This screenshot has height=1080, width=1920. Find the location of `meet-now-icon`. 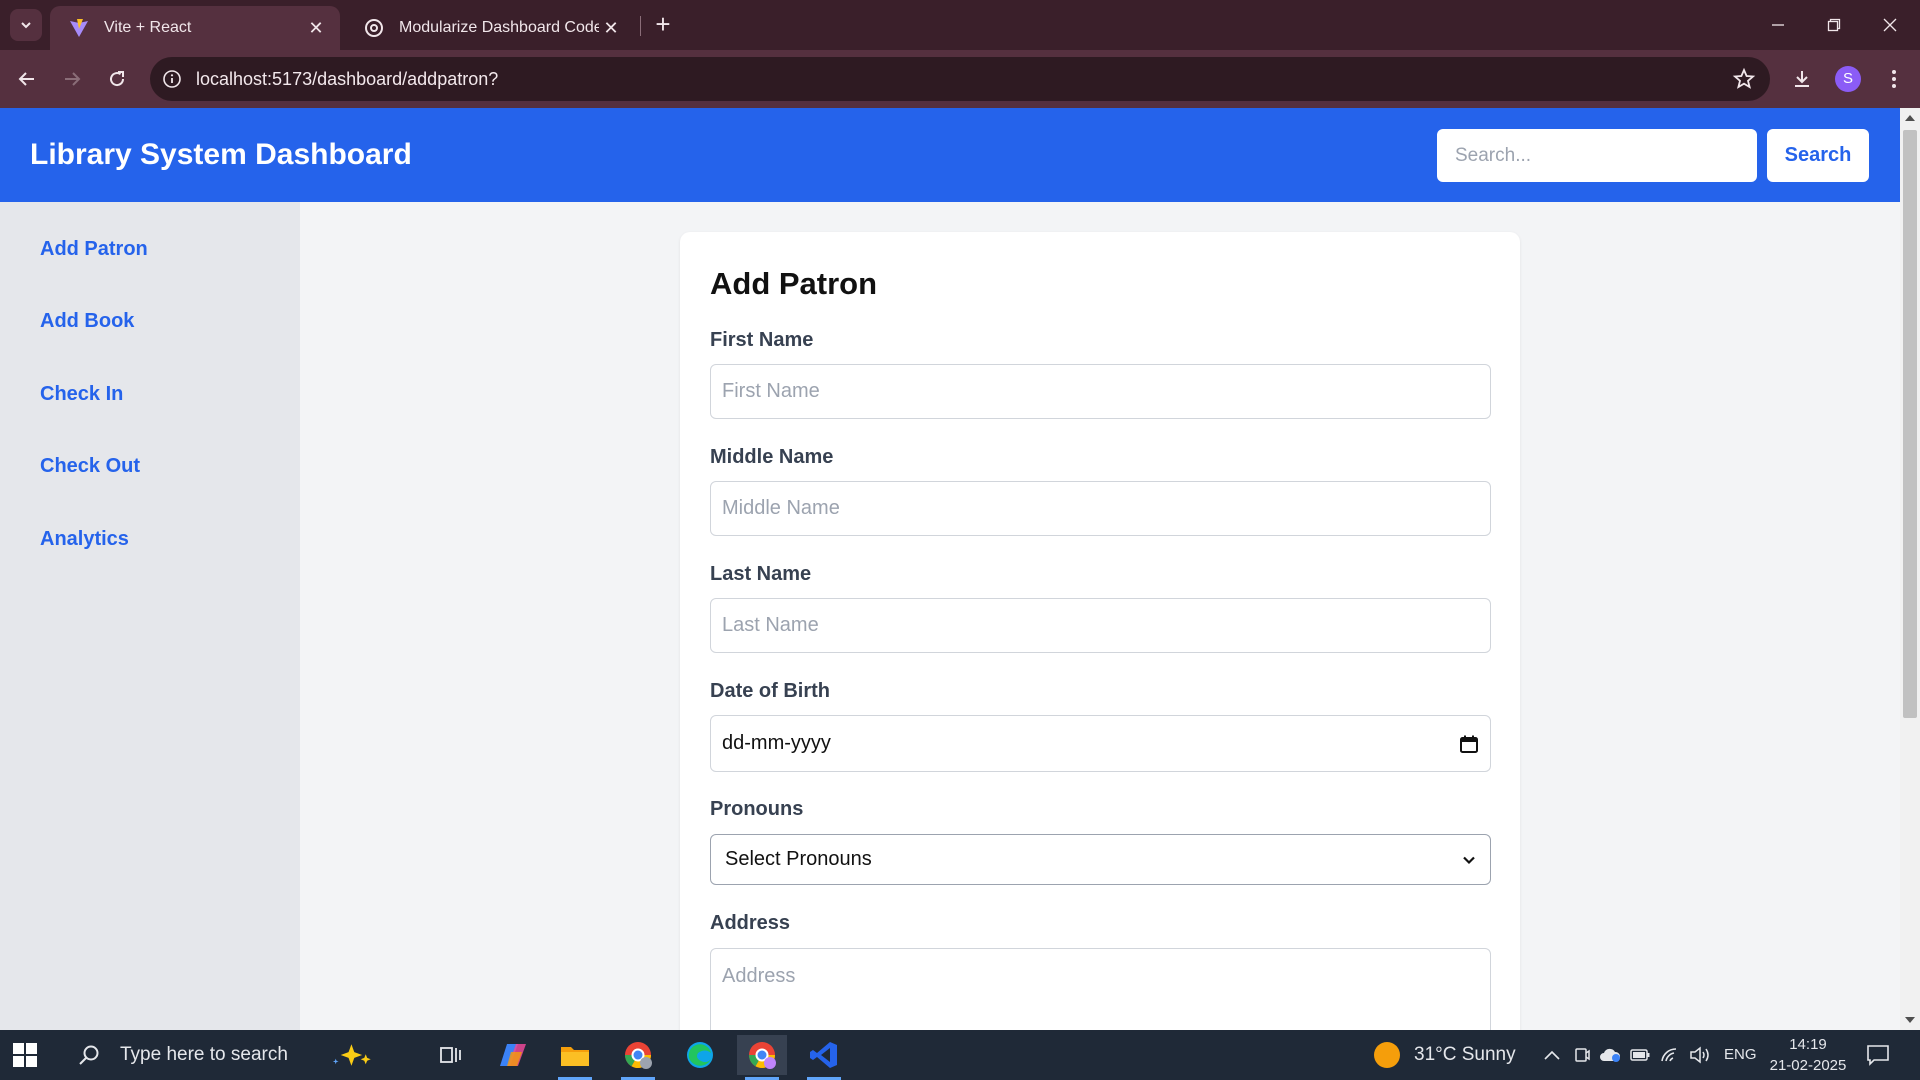

meet-now-icon is located at coordinates (1582, 1055).